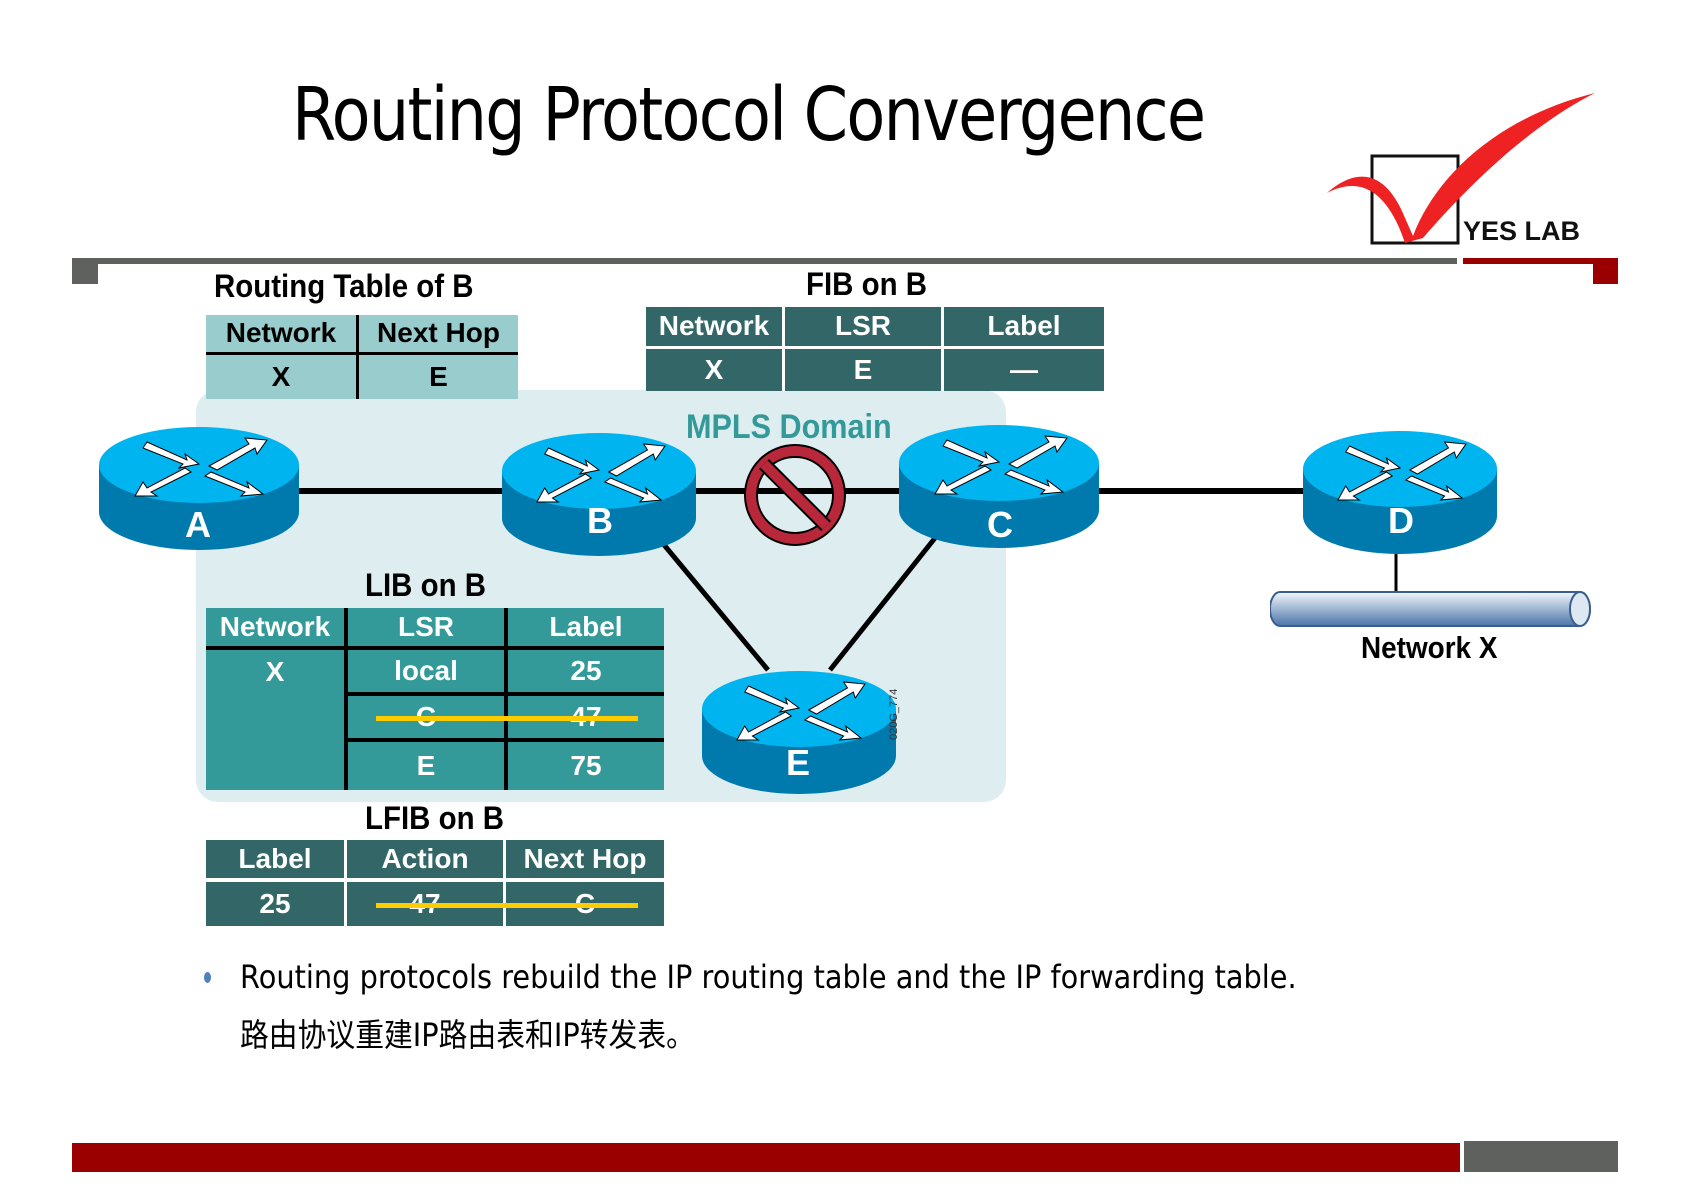 This screenshot has width=1683, height=1190. What do you see at coordinates (599, 491) in the screenshot?
I see `router-b: B` at bounding box center [599, 491].